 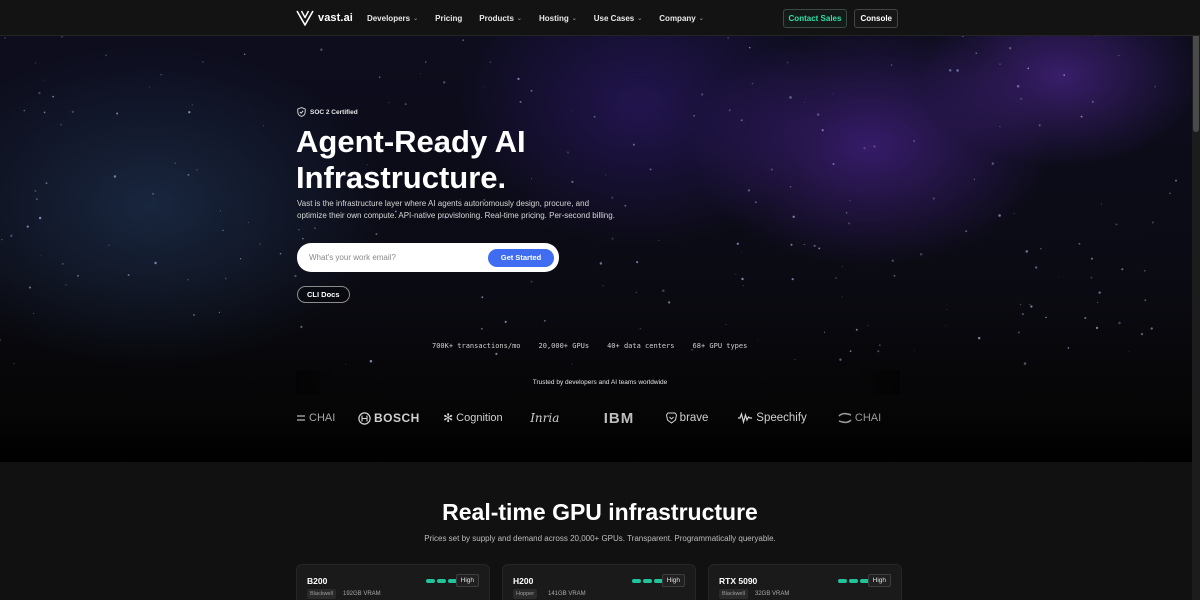 I want to click on nav-label: Hosting, so click(x=553, y=18).